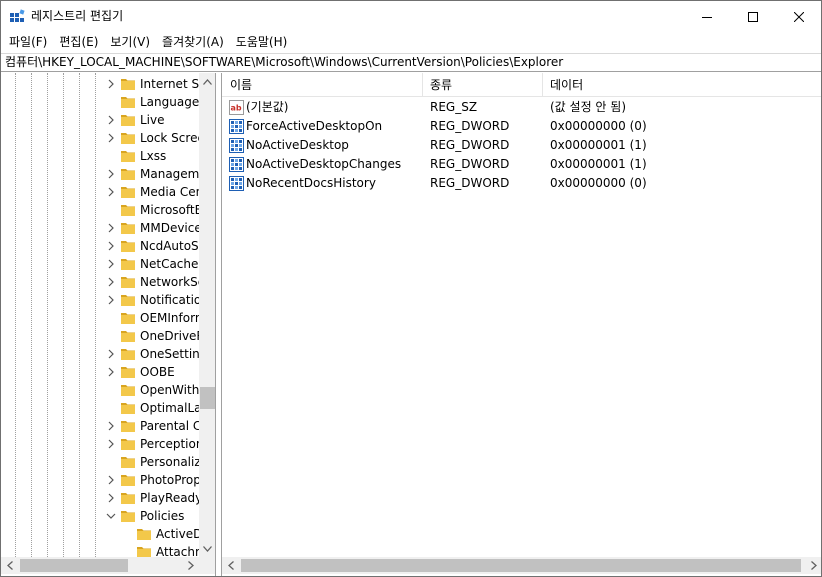  Describe the element at coordinates (130, 42) in the screenshot. I see `menu-view: 보기(V)` at that location.